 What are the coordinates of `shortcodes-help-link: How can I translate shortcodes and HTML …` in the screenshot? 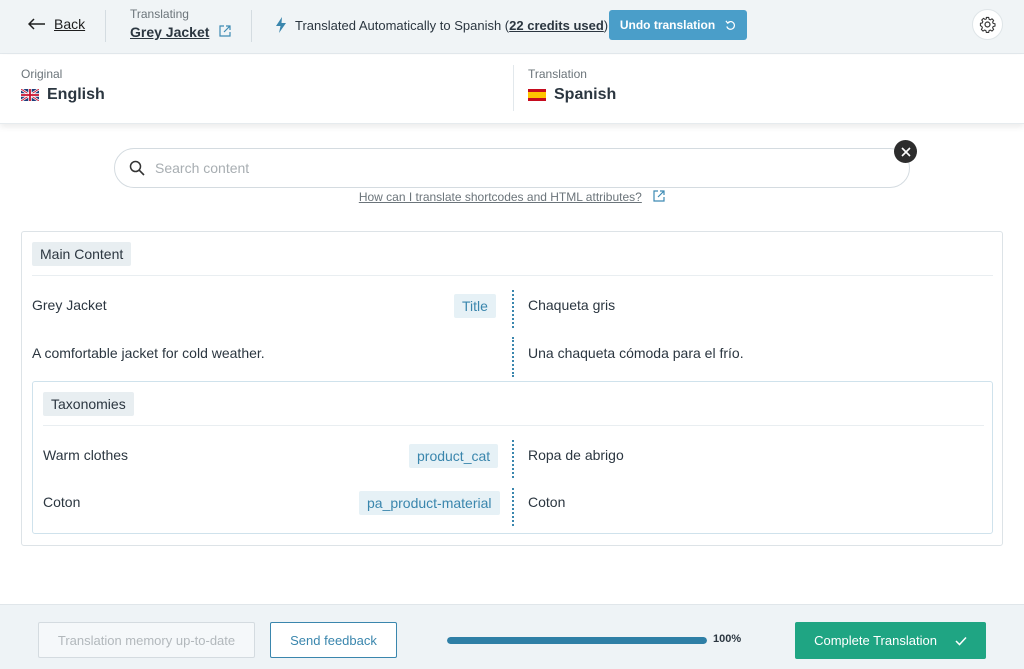 It's located at (500, 197).